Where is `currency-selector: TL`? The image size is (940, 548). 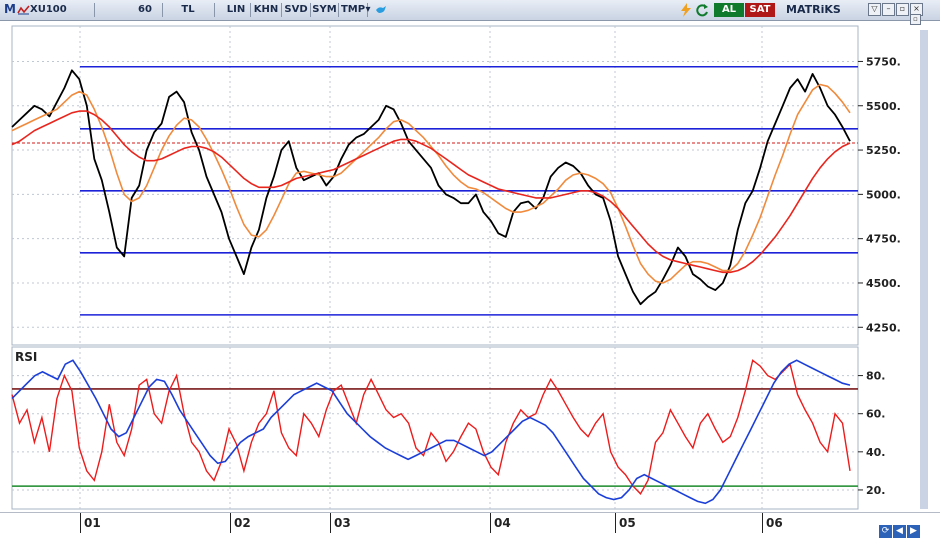
currency-selector: TL is located at coordinates (188, 10).